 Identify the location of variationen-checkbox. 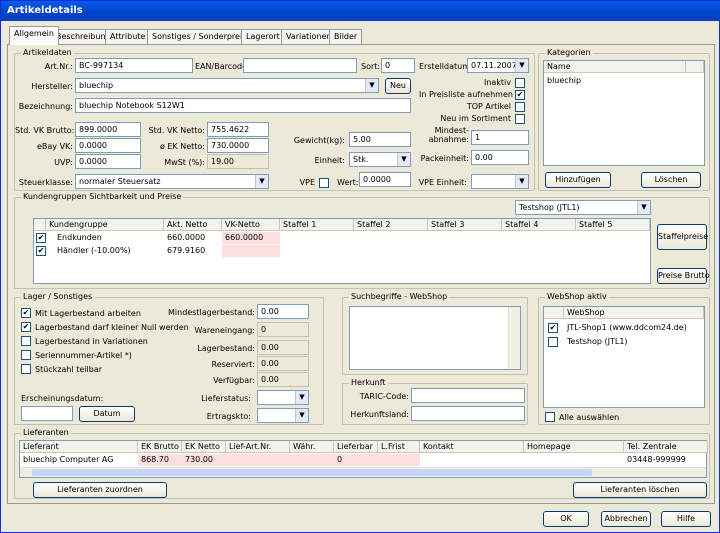
(26, 341).